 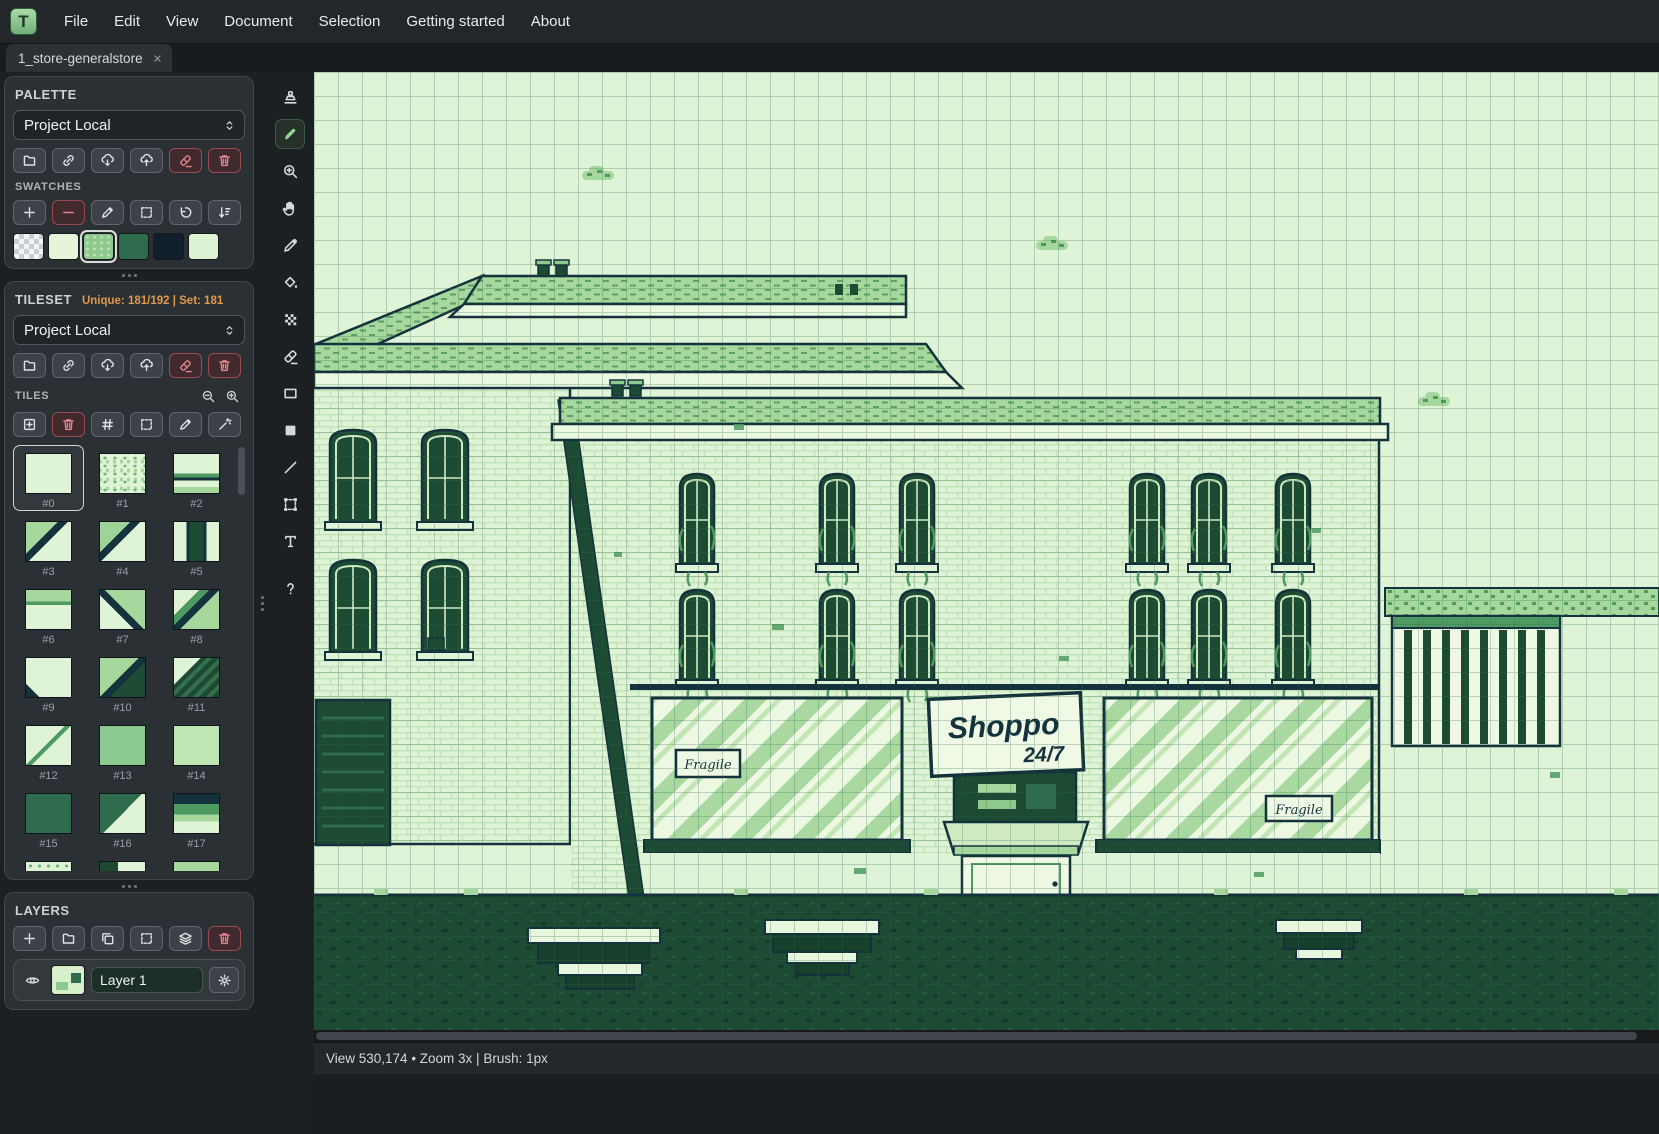 What do you see at coordinates (290, 171) in the screenshot?
I see `zoom-tool` at bounding box center [290, 171].